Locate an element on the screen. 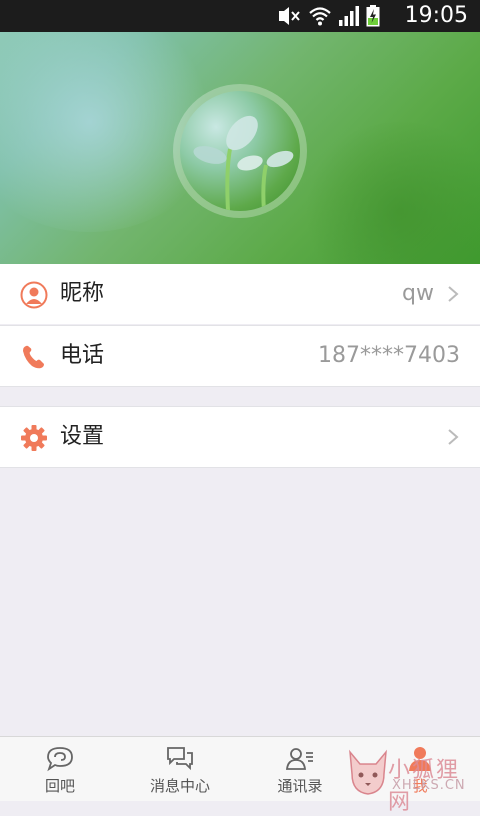 The height and width of the screenshot is (816, 480). user-icon is located at coordinates (34, 295).